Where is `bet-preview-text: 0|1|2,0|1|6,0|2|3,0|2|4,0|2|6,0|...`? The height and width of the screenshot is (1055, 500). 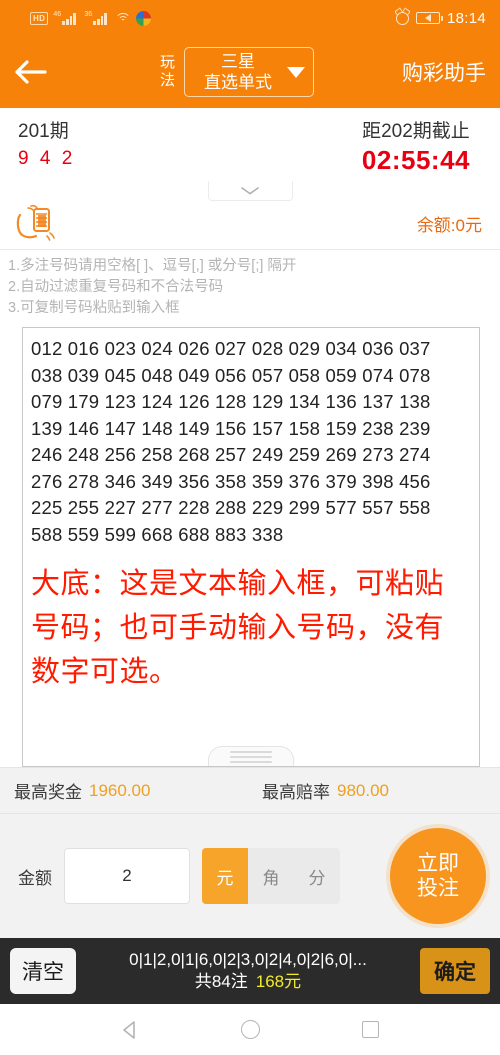 bet-preview-text: 0|1|2,0|1|6,0|2|3,0|2|4,0|2|6,0|... is located at coordinates (248, 959).